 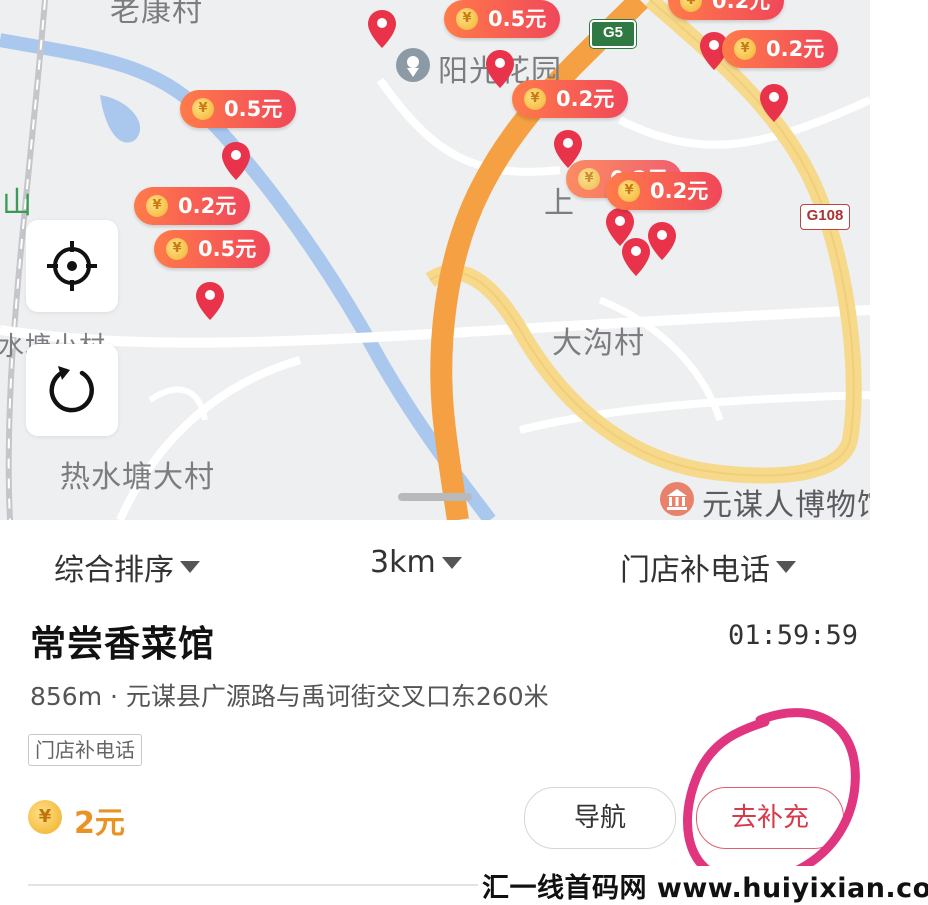 I want to click on sort-filter: 综合排序, so click(x=127, y=567).